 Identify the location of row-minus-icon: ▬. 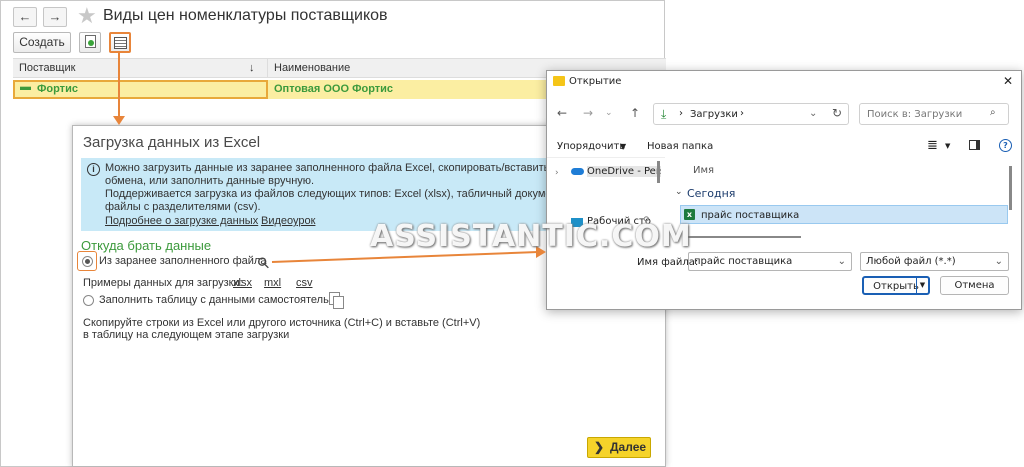
(25, 87).